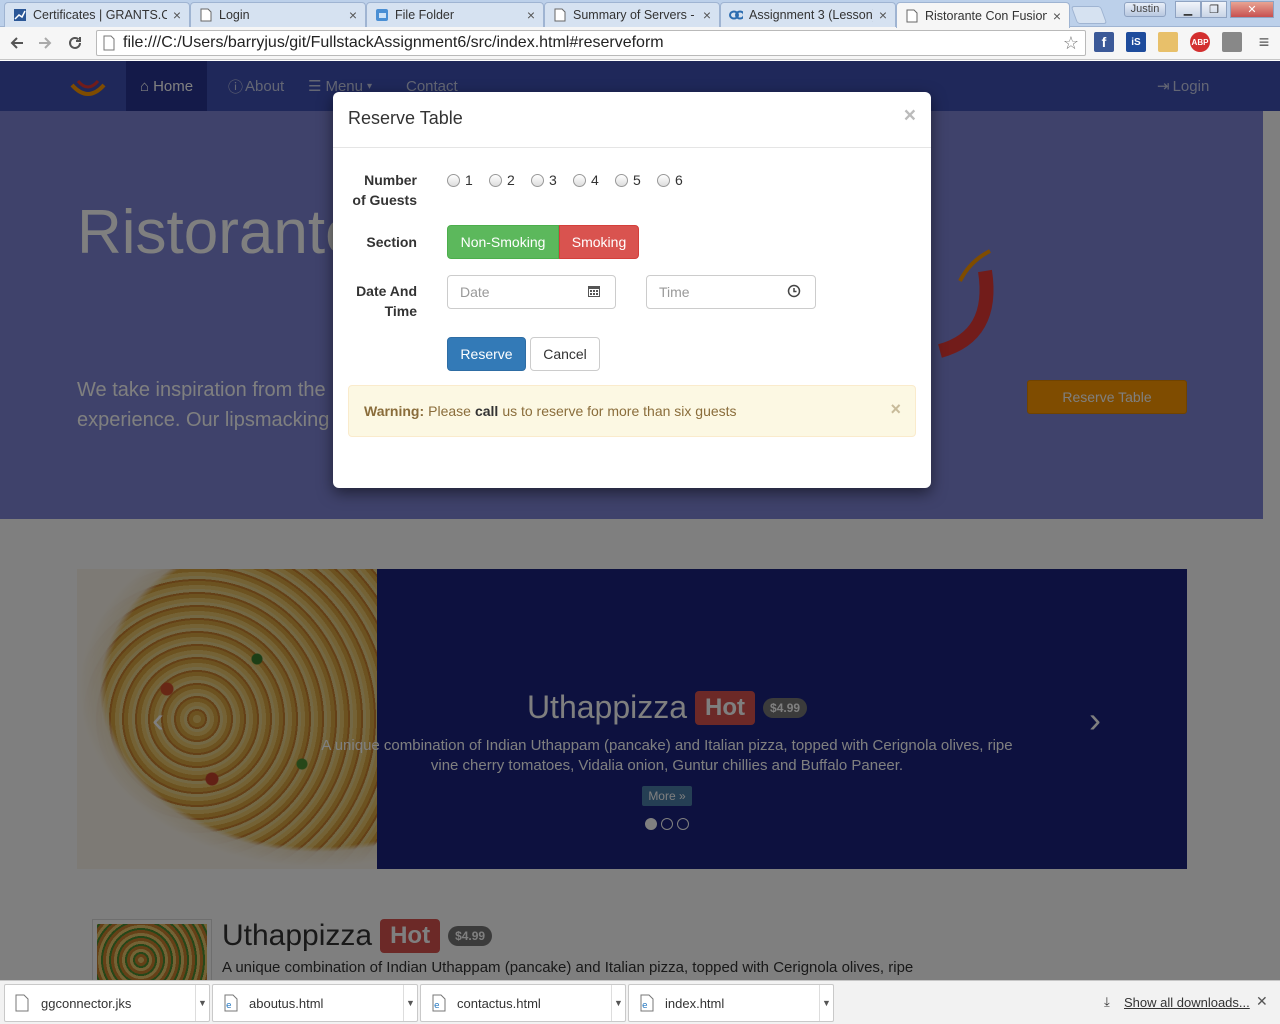 The image size is (1280, 1024). Describe the element at coordinates (503, 242) in the screenshot. I see `non-smoking-button: Non-Smoking` at that location.